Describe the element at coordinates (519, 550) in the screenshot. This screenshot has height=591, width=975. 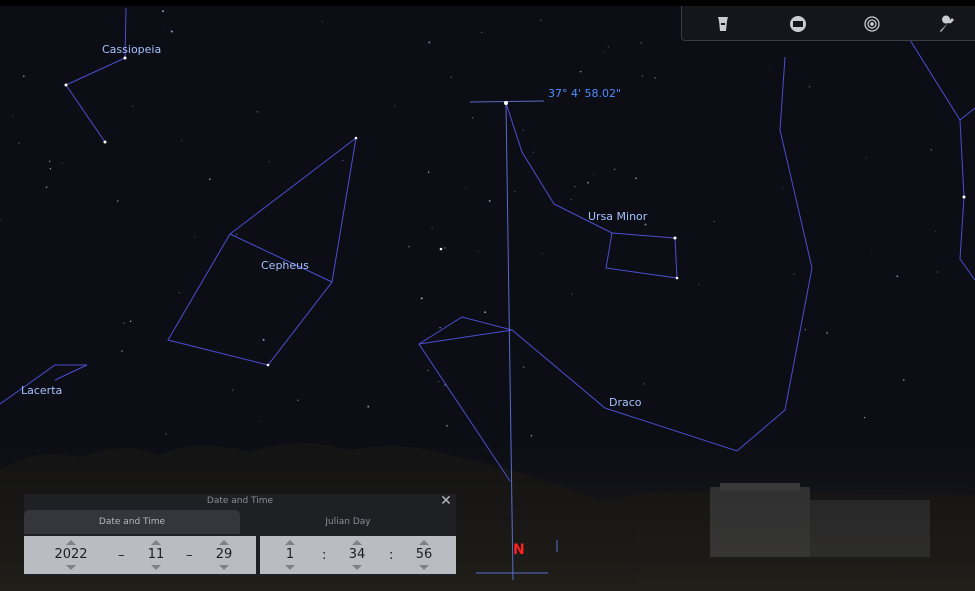
I see `compass-north-label: N` at that location.